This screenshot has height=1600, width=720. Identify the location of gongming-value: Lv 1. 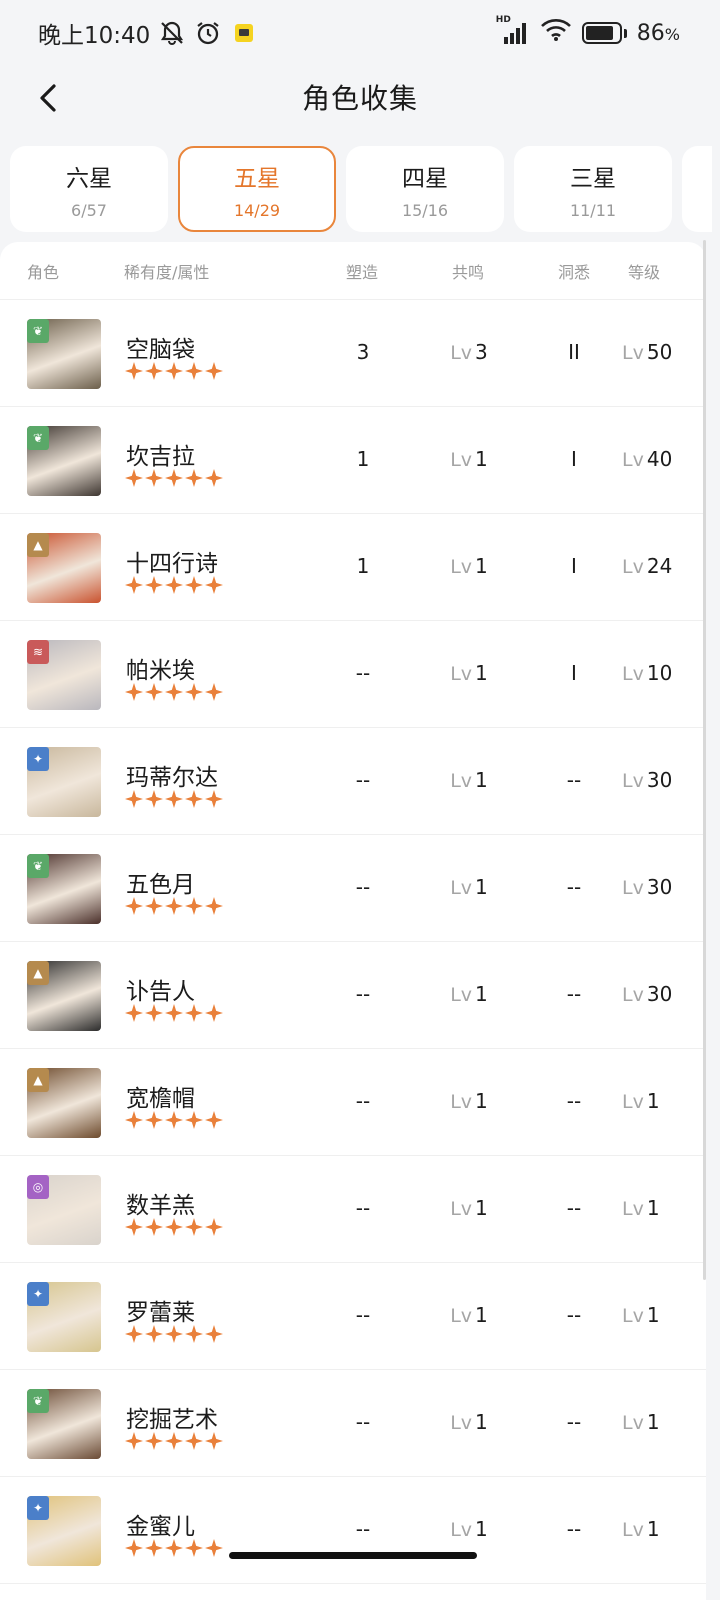
(469, 1208).